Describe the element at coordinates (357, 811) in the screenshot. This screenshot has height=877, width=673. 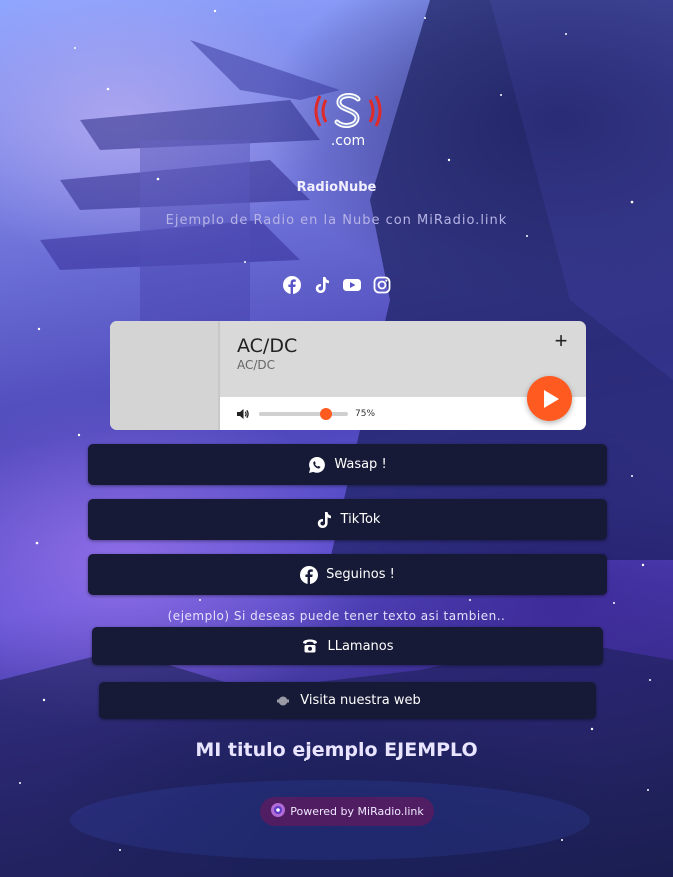
I see `powered-by-label: Powered by MiRadio.link` at that location.